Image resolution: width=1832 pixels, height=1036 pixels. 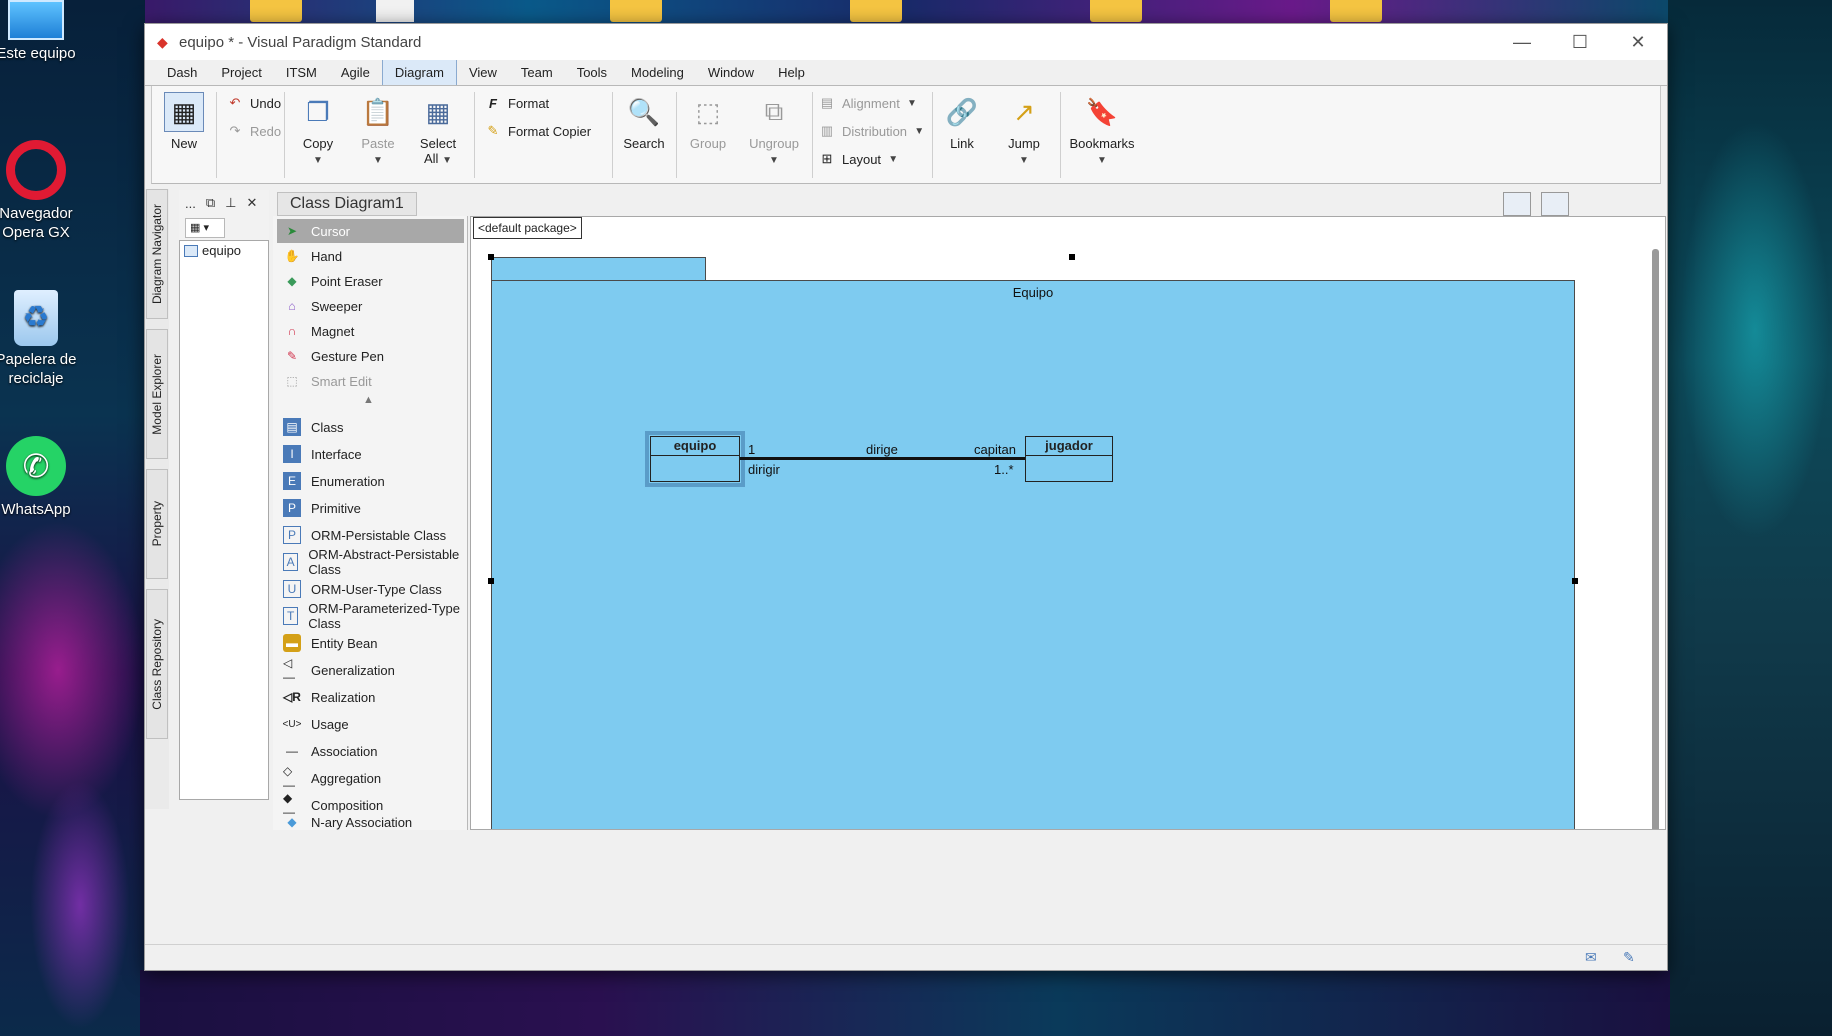 What do you see at coordinates (370, 356) in the screenshot?
I see `tool-gesture-pen: ✎ Gesture Pen` at bounding box center [370, 356].